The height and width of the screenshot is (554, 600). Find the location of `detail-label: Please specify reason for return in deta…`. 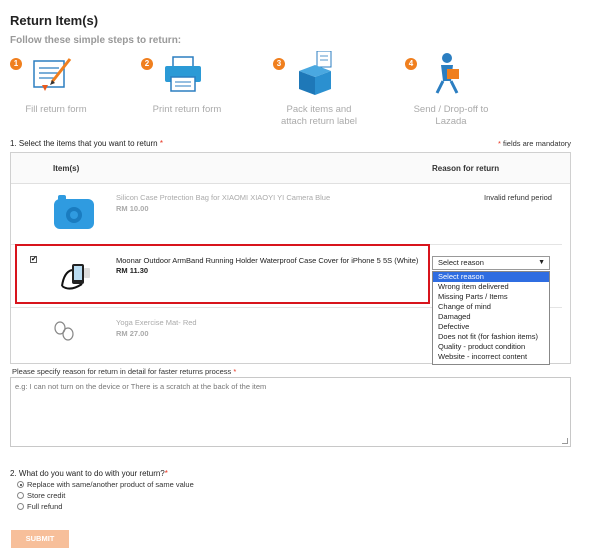

detail-label: Please specify reason for return in deta… is located at coordinates (122, 371).